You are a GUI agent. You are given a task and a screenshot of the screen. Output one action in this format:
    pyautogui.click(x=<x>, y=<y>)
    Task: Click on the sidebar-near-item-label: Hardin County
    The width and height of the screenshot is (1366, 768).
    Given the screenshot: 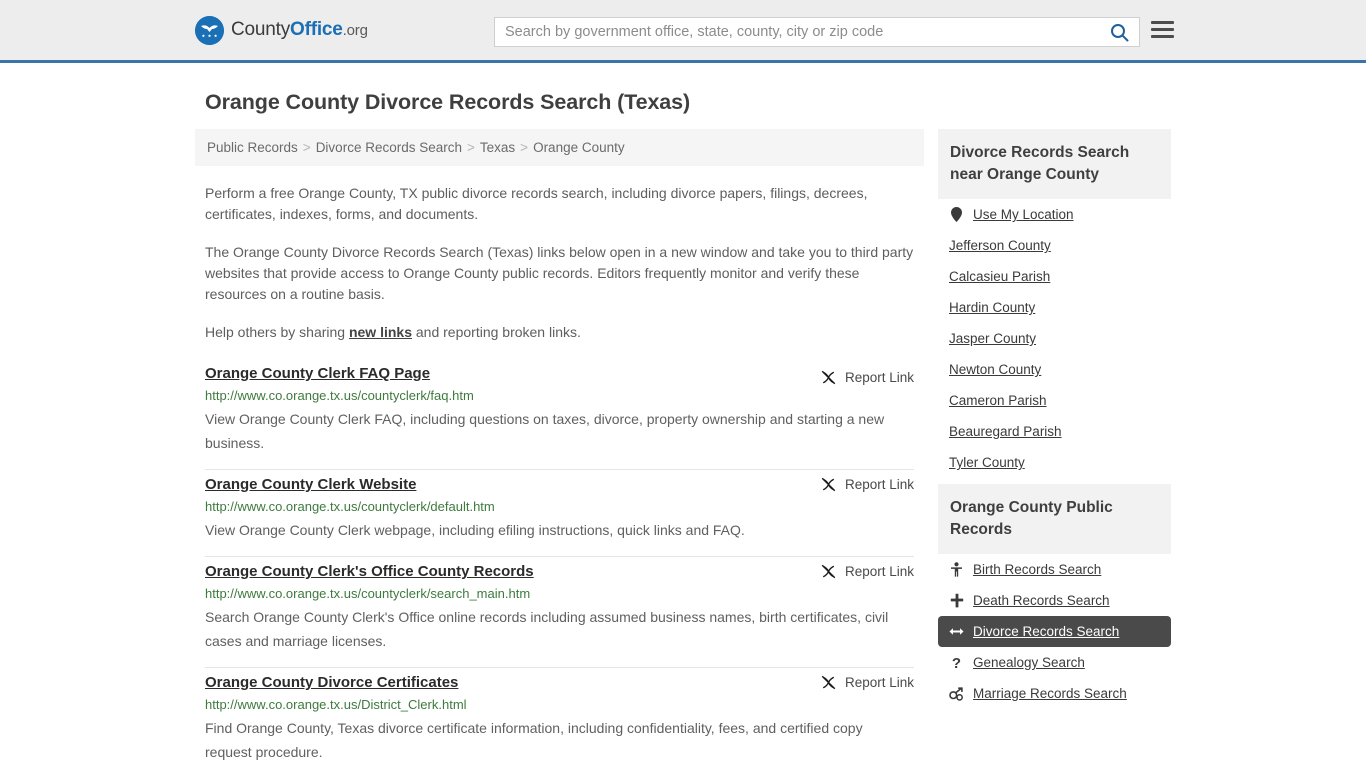 What is the action you would take?
    pyautogui.click(x=992, y=307)
    